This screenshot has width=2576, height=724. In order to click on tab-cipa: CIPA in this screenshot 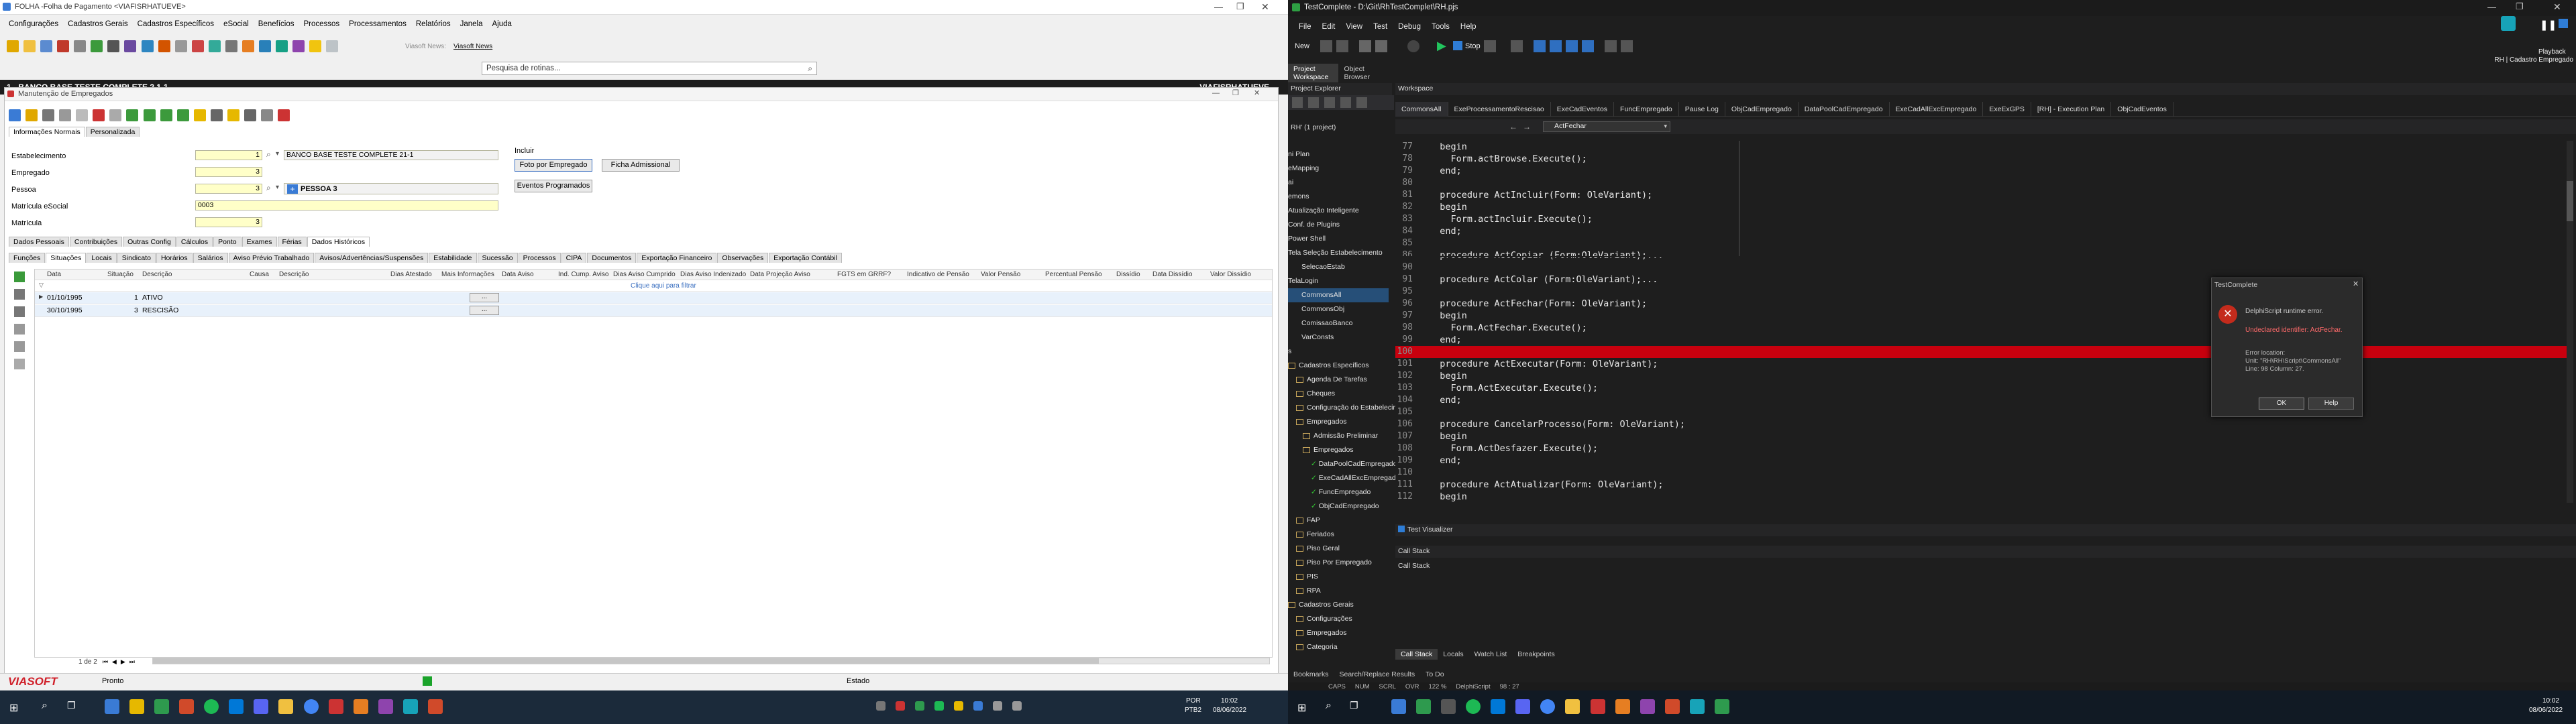, I will do `click(574, 258)`.